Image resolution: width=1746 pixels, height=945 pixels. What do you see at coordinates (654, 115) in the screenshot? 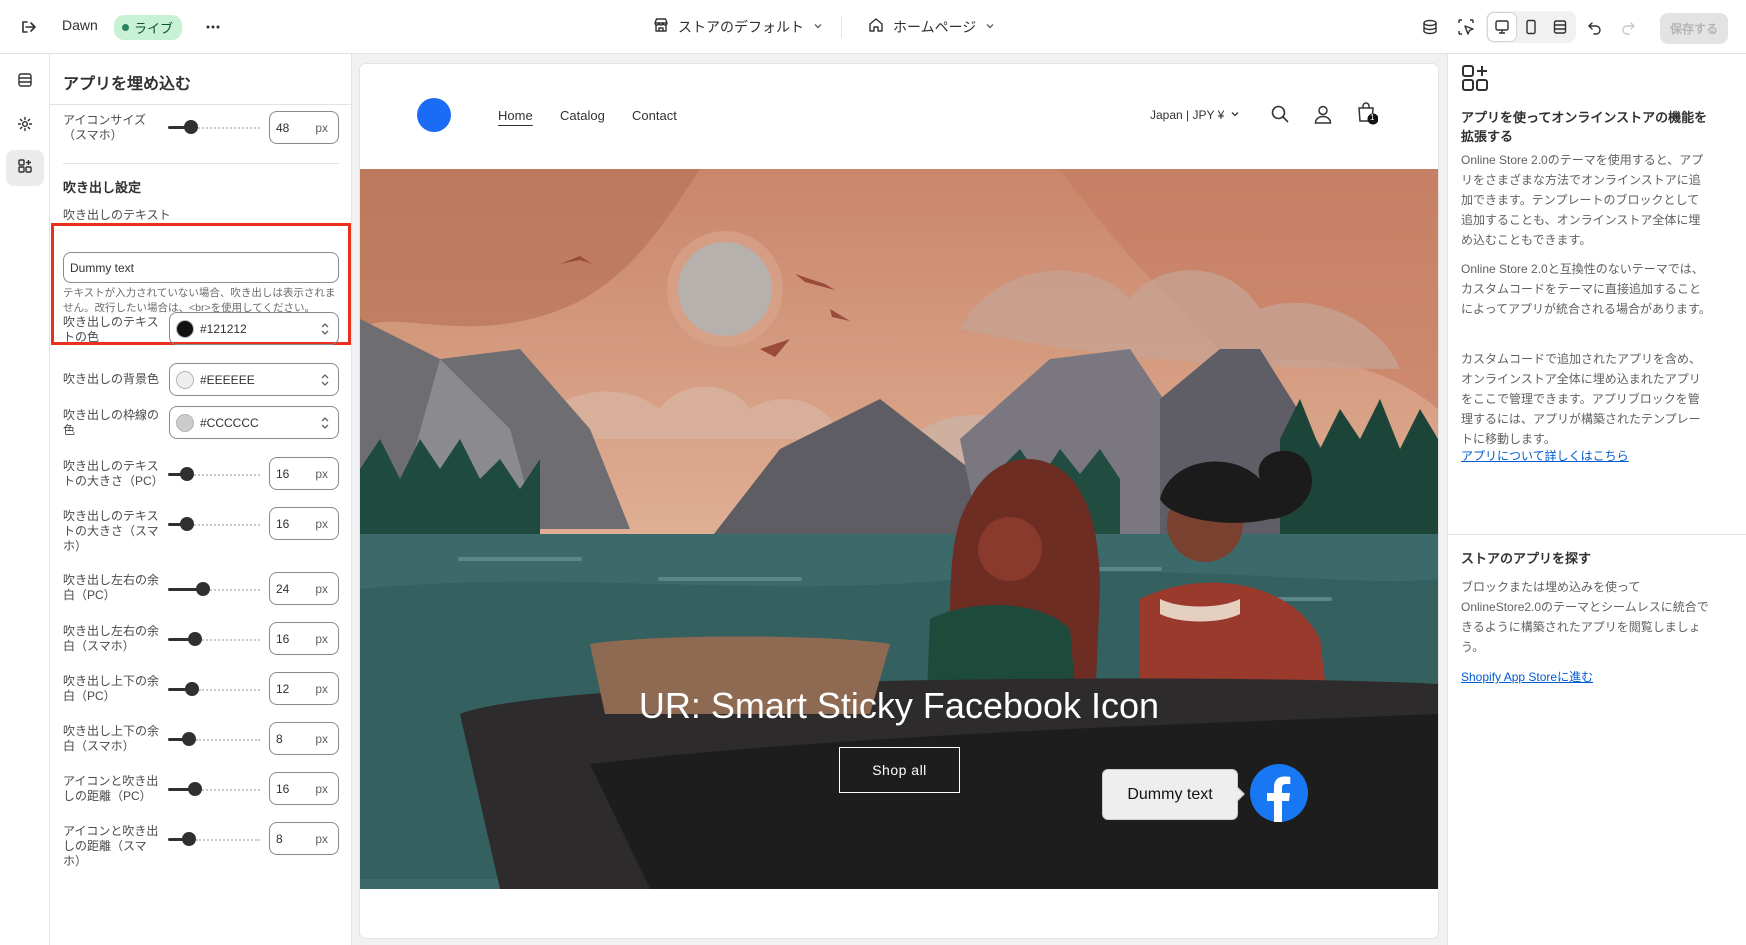
I see `nav-contact: Contact` at bounding box center [654, 115].